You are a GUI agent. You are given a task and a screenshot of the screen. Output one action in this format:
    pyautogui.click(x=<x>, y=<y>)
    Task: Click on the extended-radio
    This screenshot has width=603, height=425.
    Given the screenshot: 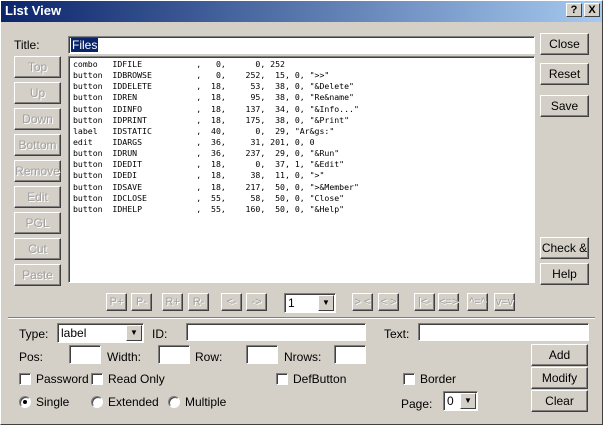 What is the action you would take?
    pyautogui.click(x=97, y=402)
    